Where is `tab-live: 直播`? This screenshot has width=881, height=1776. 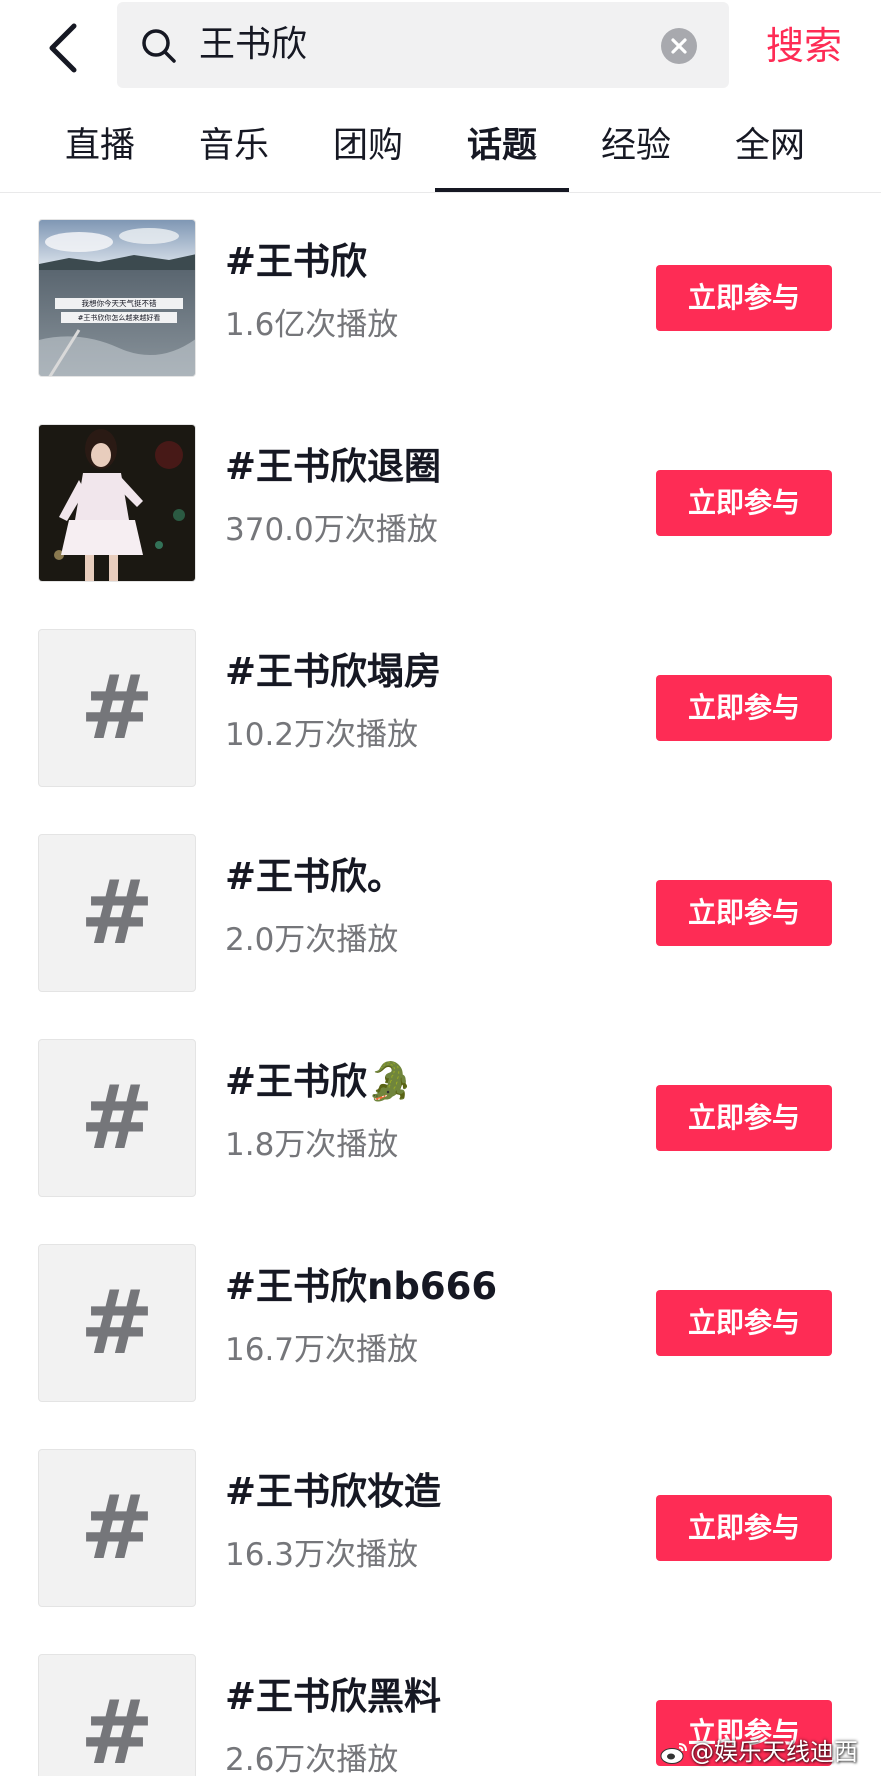
tab-live: 直播 is located at coordinates (100, 146).